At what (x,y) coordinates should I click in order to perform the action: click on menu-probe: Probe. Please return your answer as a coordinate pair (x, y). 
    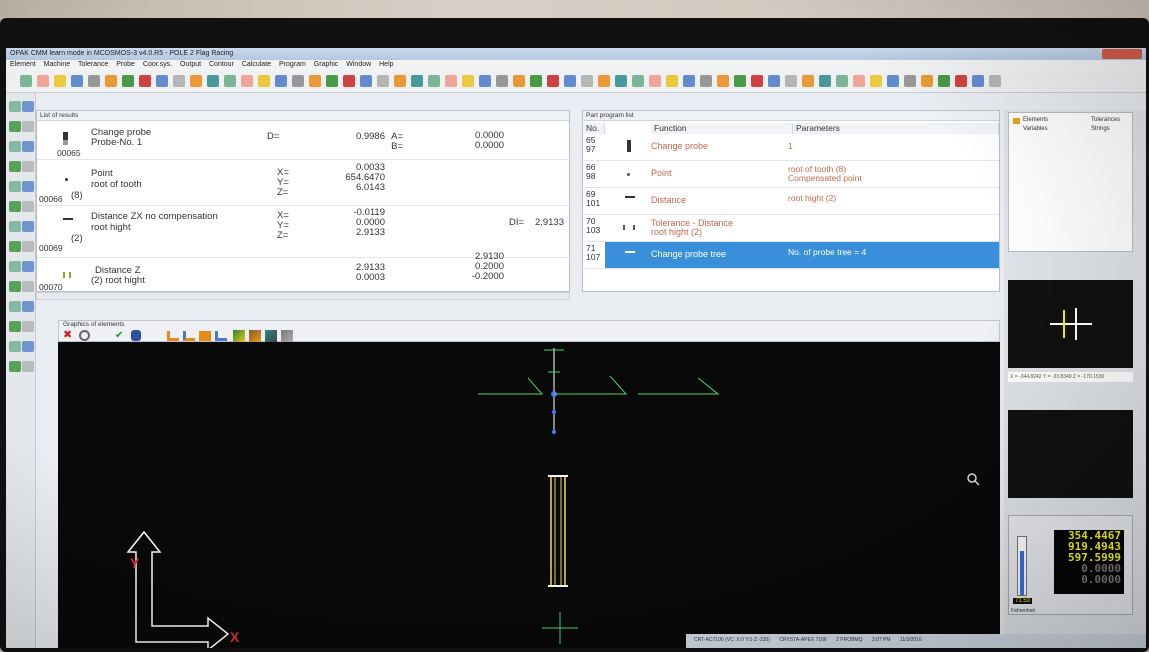
    Looking at the image, I should click on (125, 64).